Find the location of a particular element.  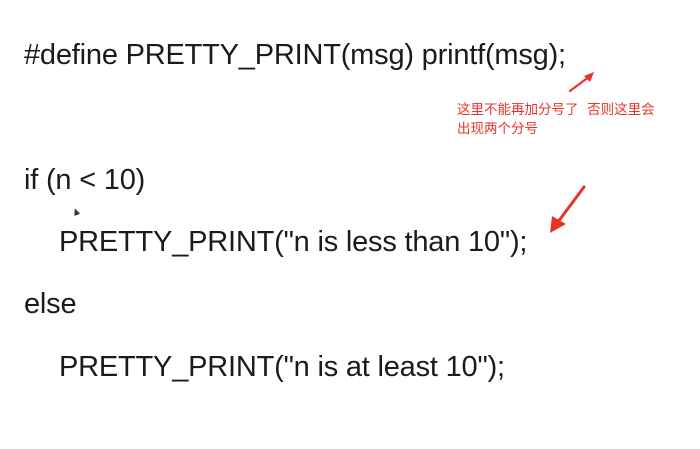

code-line-else: else is located at coordinates (50, 304).